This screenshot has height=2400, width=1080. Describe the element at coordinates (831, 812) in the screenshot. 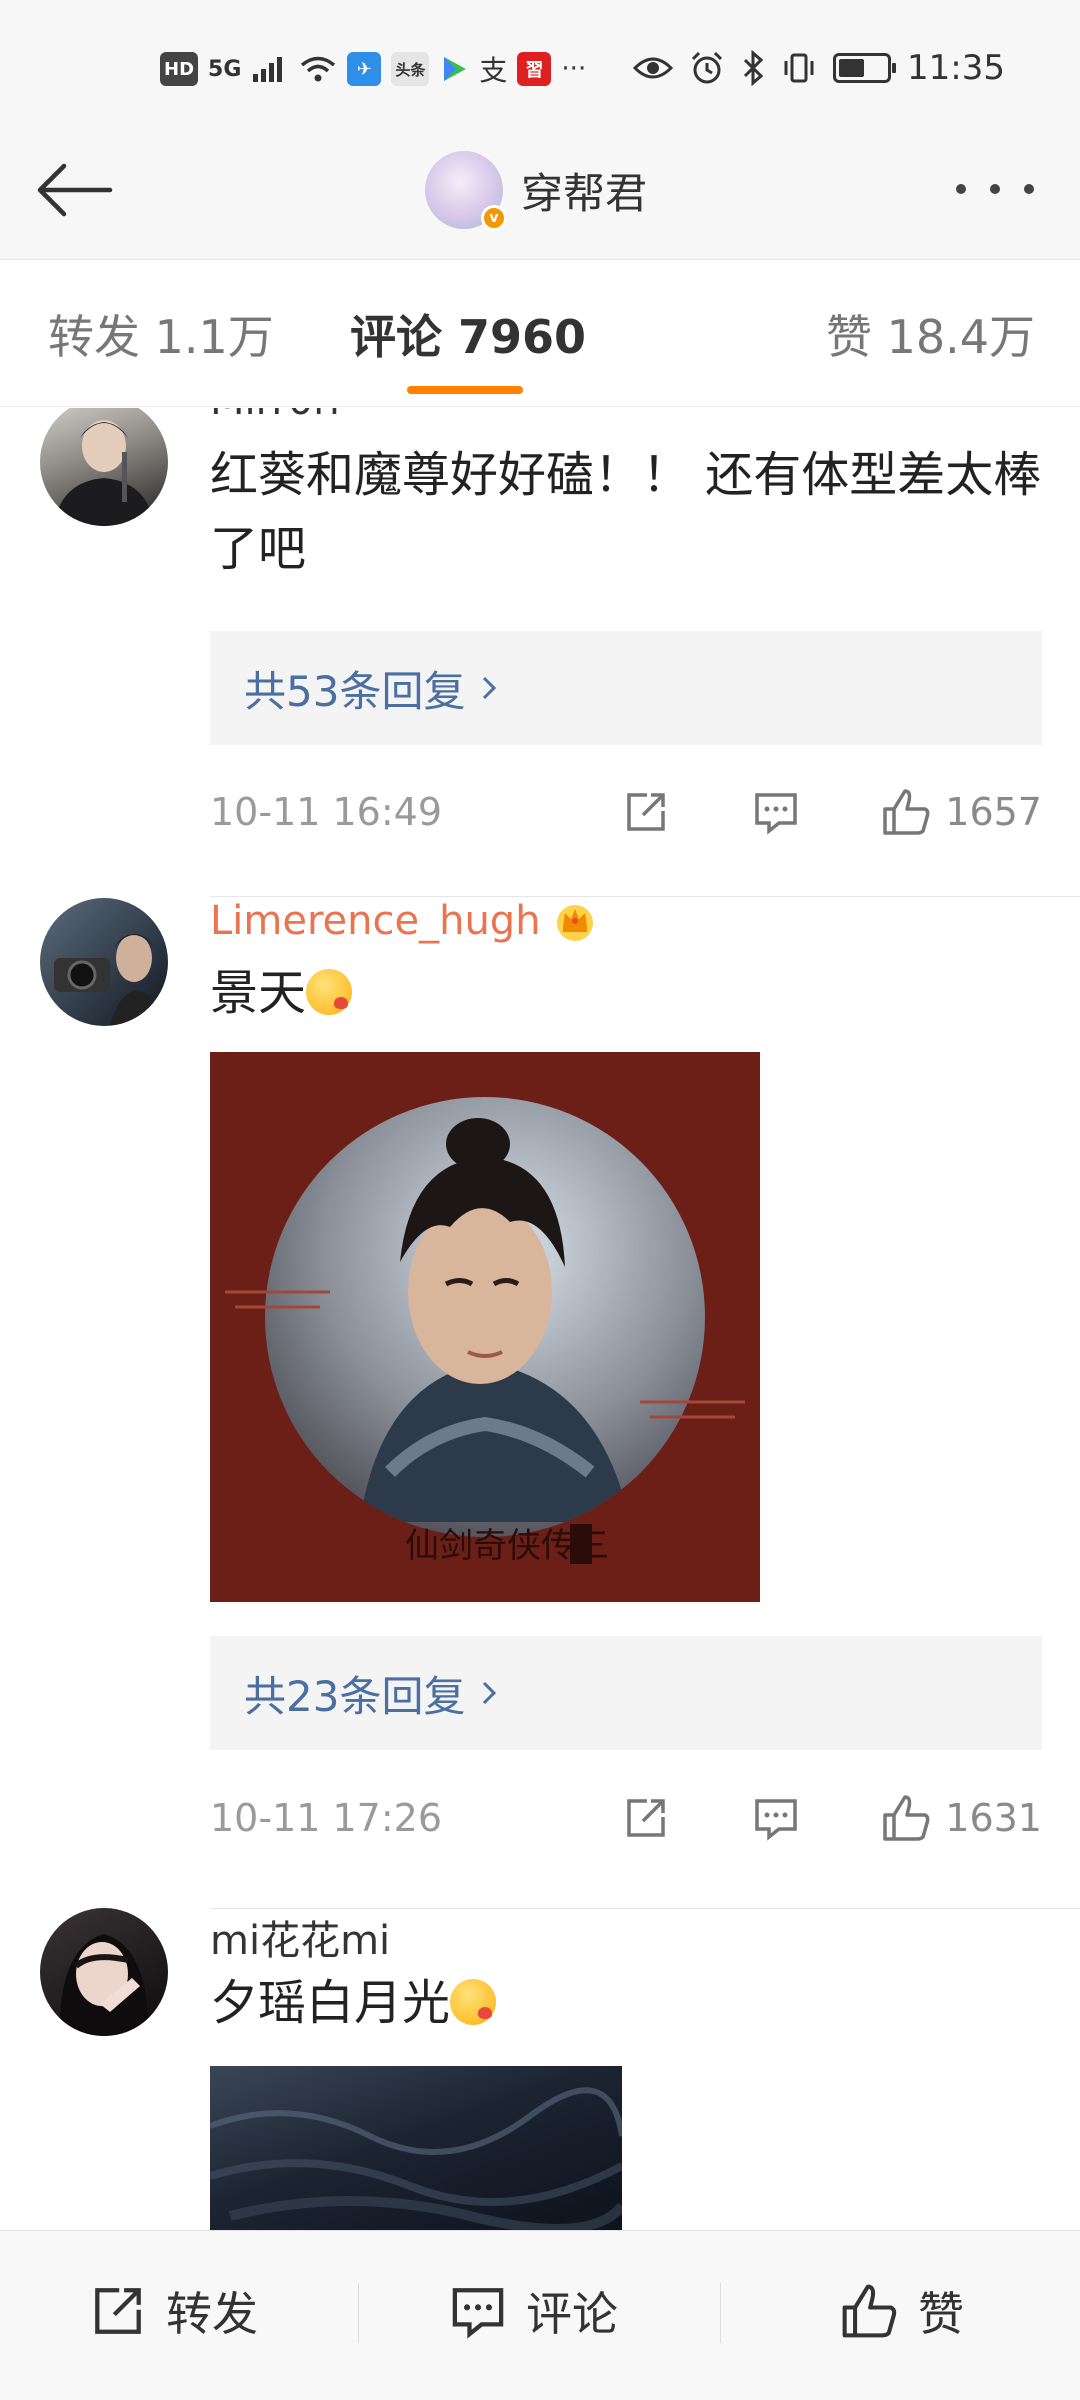

I see `comment-actions: 1657` at that location.